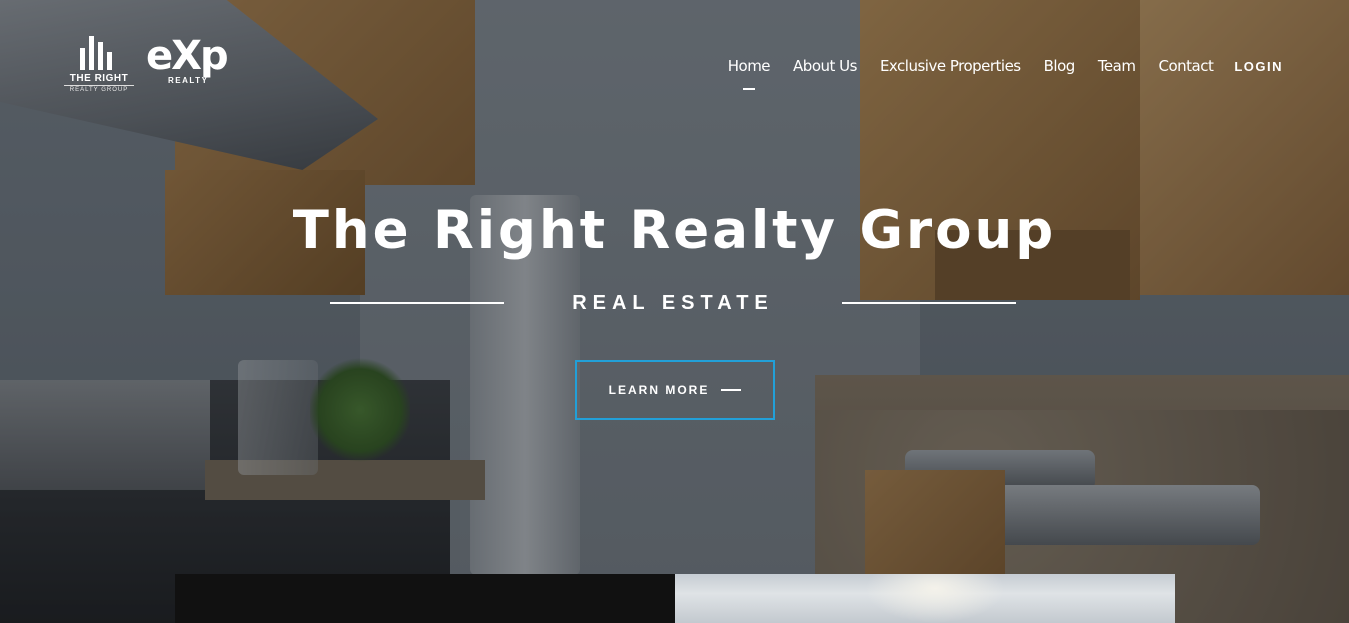 The image size is (1349, 623). I want to click on logo-name: THE RIGHT, so click(99, 78).